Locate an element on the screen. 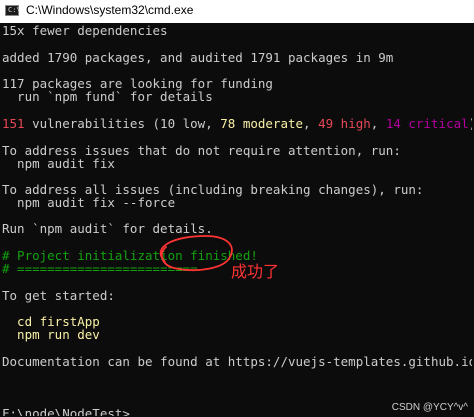 Image resolution: width=474 pixels, height=417 pixels. annotation-text: 成功了 is located at coordinates (255, 271).